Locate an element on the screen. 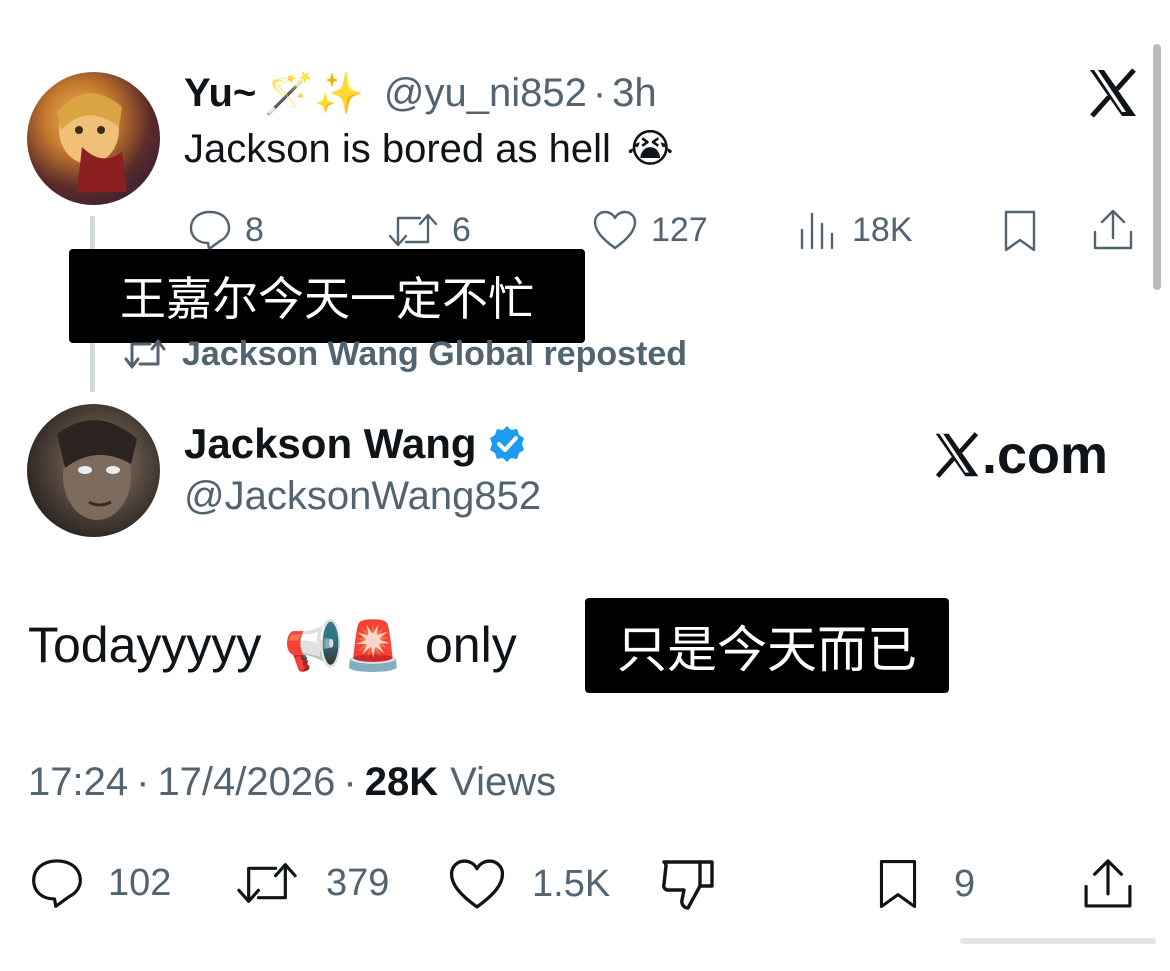  main-like-count: 1.5K is located at coordinates (571, 883).